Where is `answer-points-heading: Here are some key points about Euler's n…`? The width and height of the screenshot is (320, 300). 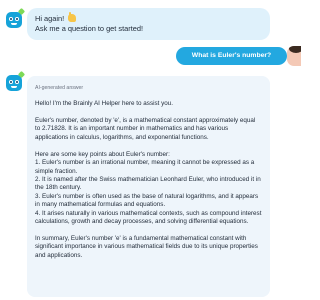
answer-points-heading: Here are some key points about Euler's n… is located at coordinates (102, 154).